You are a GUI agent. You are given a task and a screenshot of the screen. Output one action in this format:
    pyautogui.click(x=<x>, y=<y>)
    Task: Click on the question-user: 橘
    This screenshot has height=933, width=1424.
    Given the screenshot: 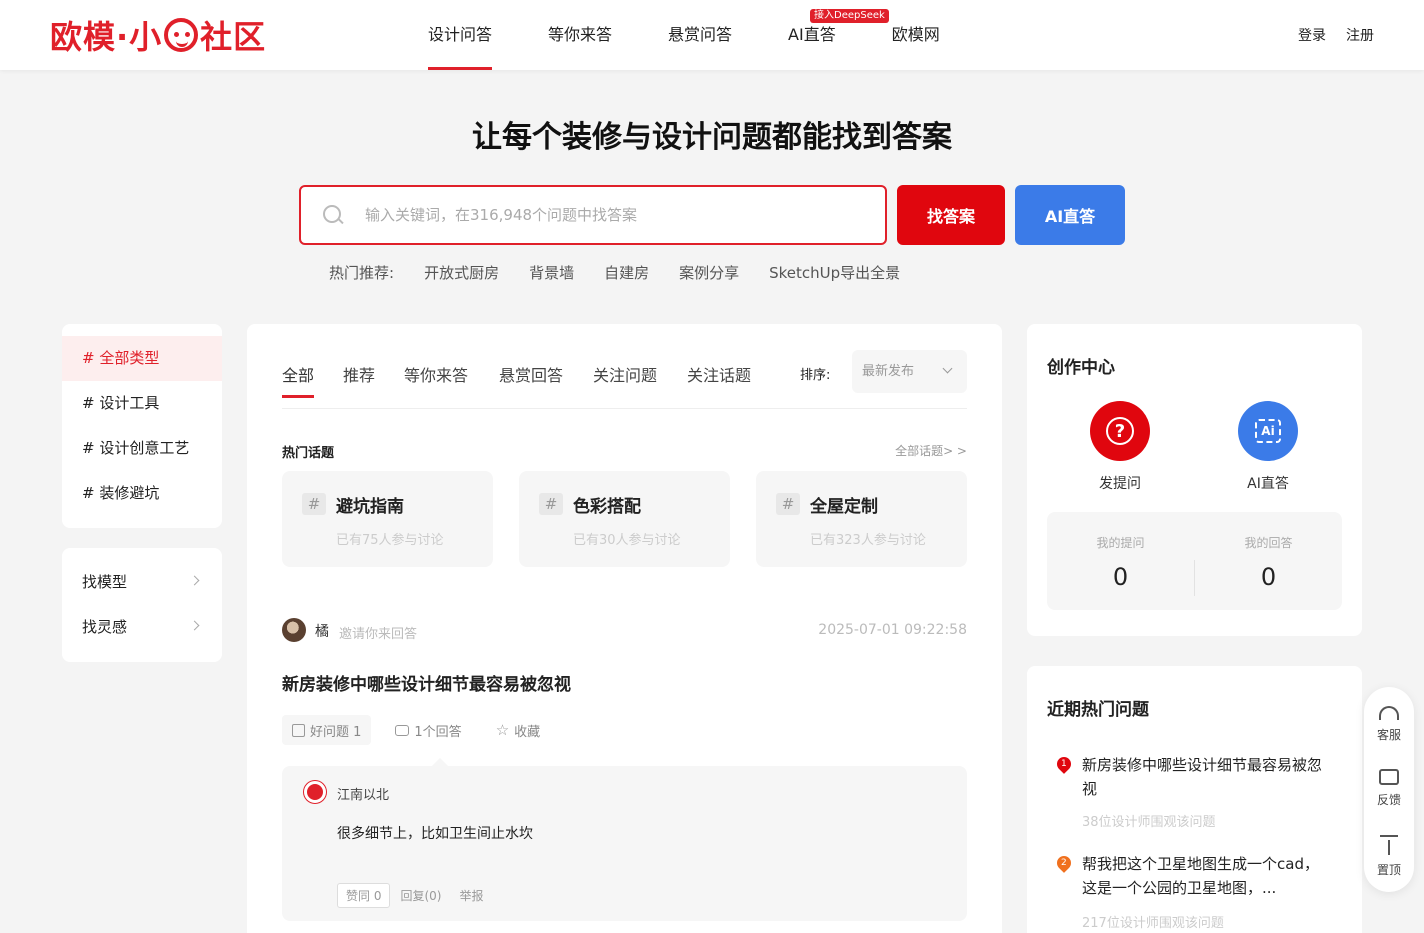 What is the action you would take?
    pyautogui.click(x=322, y=631)
    